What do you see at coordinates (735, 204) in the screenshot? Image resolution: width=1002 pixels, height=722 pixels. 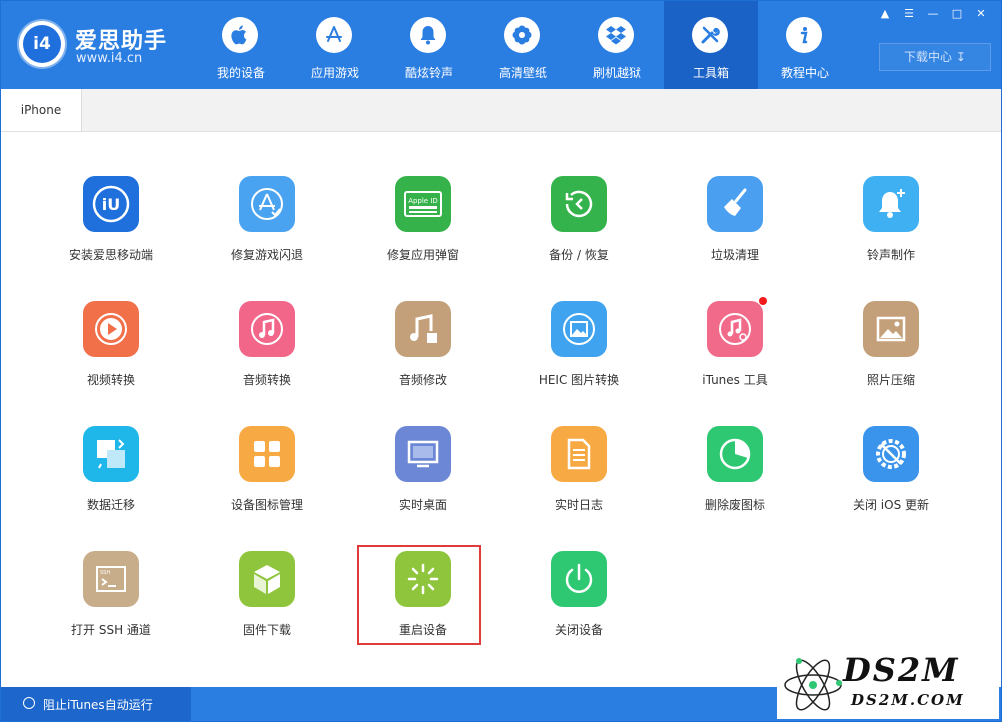 I see `broom-icon` at bounding box center [735, 204].